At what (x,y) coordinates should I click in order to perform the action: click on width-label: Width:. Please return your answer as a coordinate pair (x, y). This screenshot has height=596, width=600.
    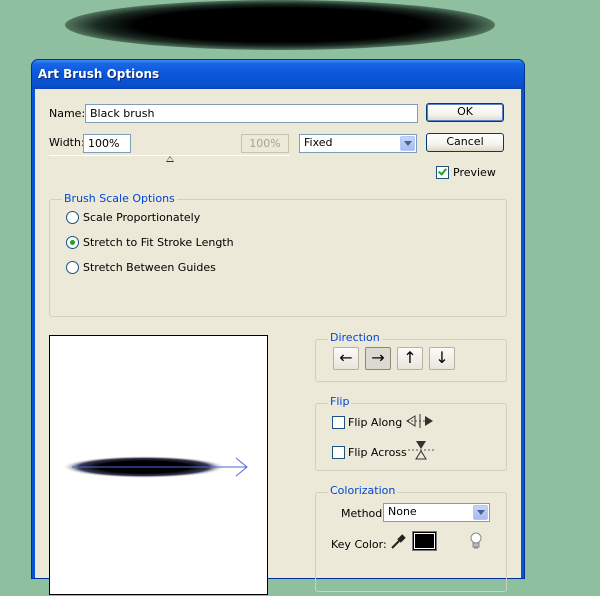
    Looking at the image, I should click on (67, 142).